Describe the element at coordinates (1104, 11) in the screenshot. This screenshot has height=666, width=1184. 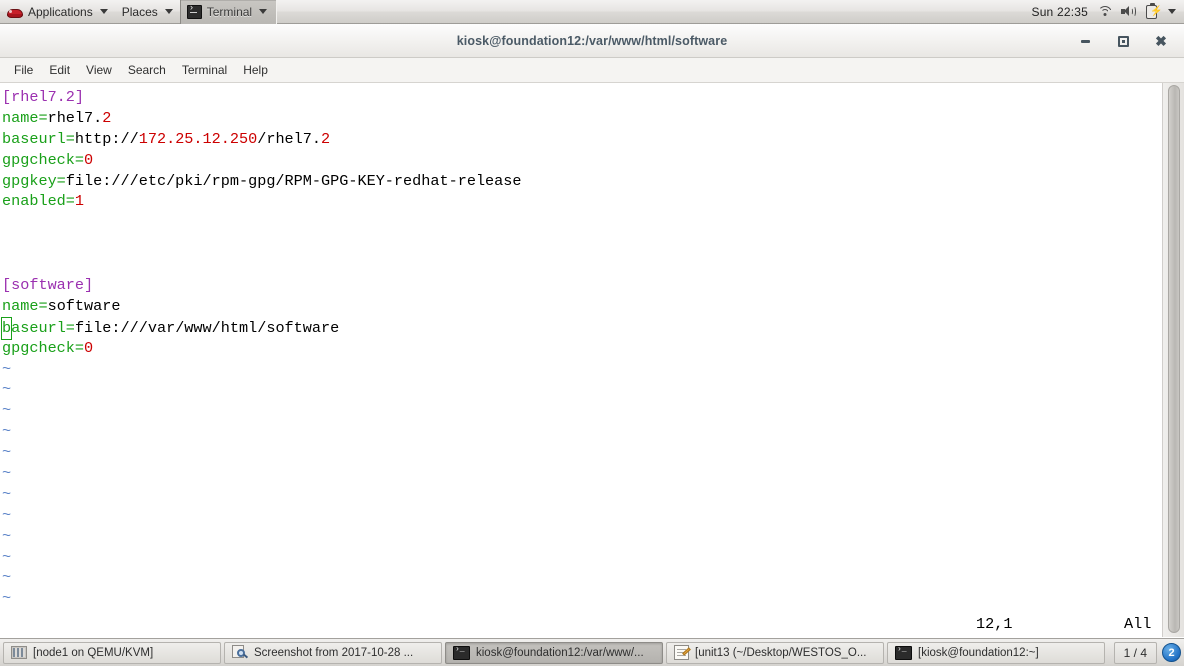
I see `wifi-icon` at that location.